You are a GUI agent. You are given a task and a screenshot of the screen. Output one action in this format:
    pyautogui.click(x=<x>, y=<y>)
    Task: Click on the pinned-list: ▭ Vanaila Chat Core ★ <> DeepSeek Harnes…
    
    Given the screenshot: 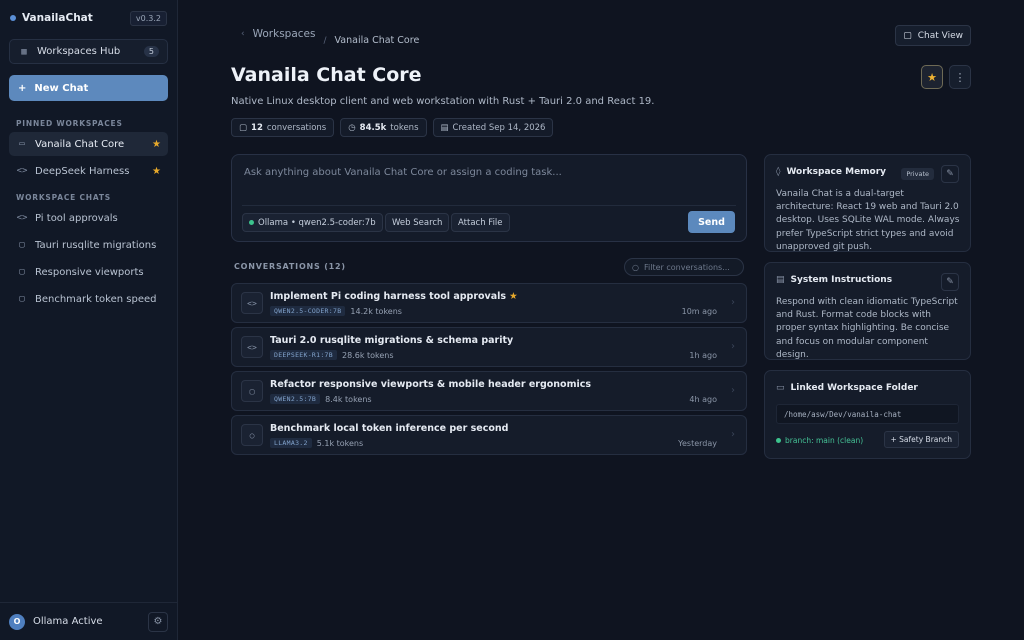 What is the action you would take?
    pyautogui.click(x=88, y=157)
    